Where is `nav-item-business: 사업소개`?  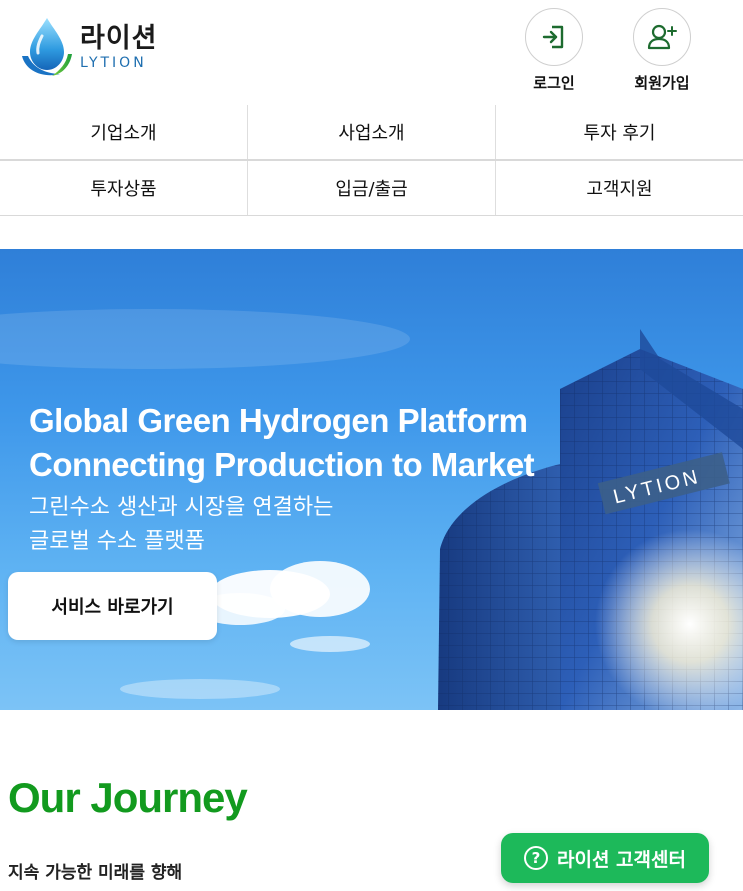
nav-item-business: 사업소개 is located at coordinates (372, 132).